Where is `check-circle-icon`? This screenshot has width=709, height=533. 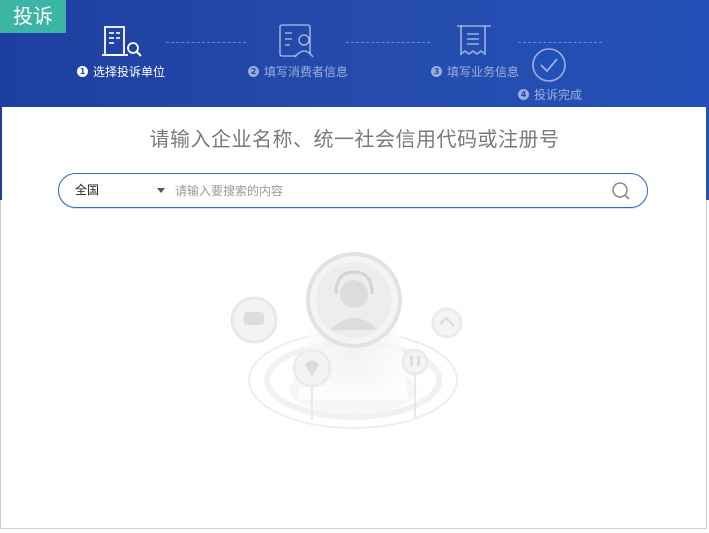
check-circle-icon is located at coordinates (549, 65).